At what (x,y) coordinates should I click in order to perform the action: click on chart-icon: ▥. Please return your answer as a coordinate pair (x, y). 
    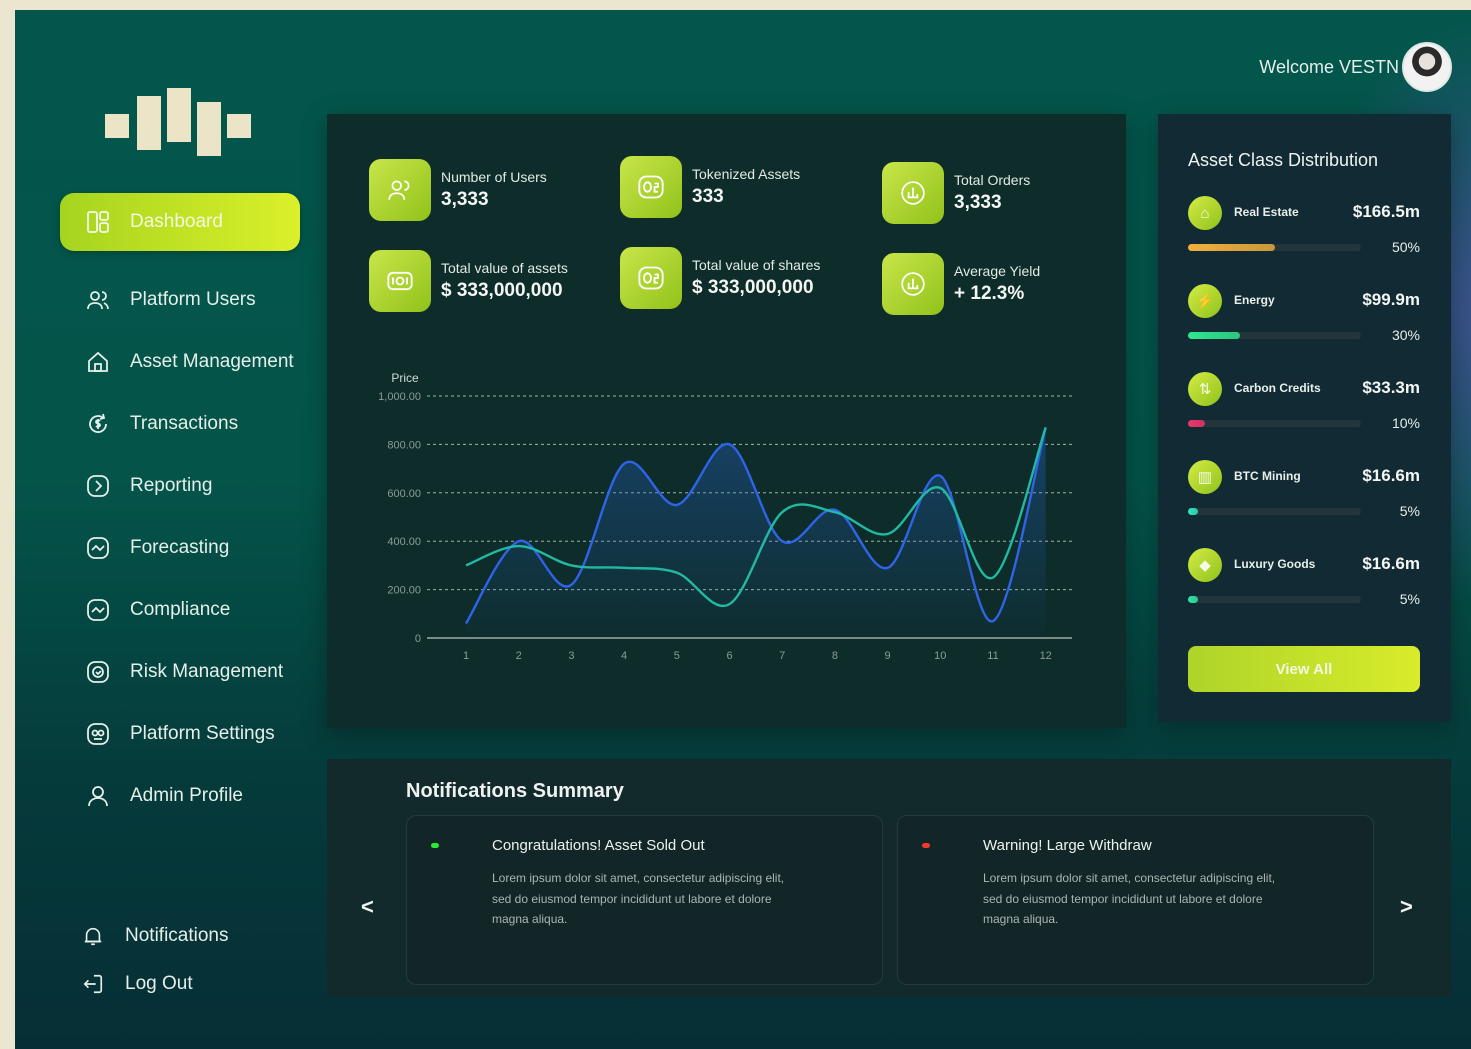
    Looking at the image, I should click on (1205, 477).